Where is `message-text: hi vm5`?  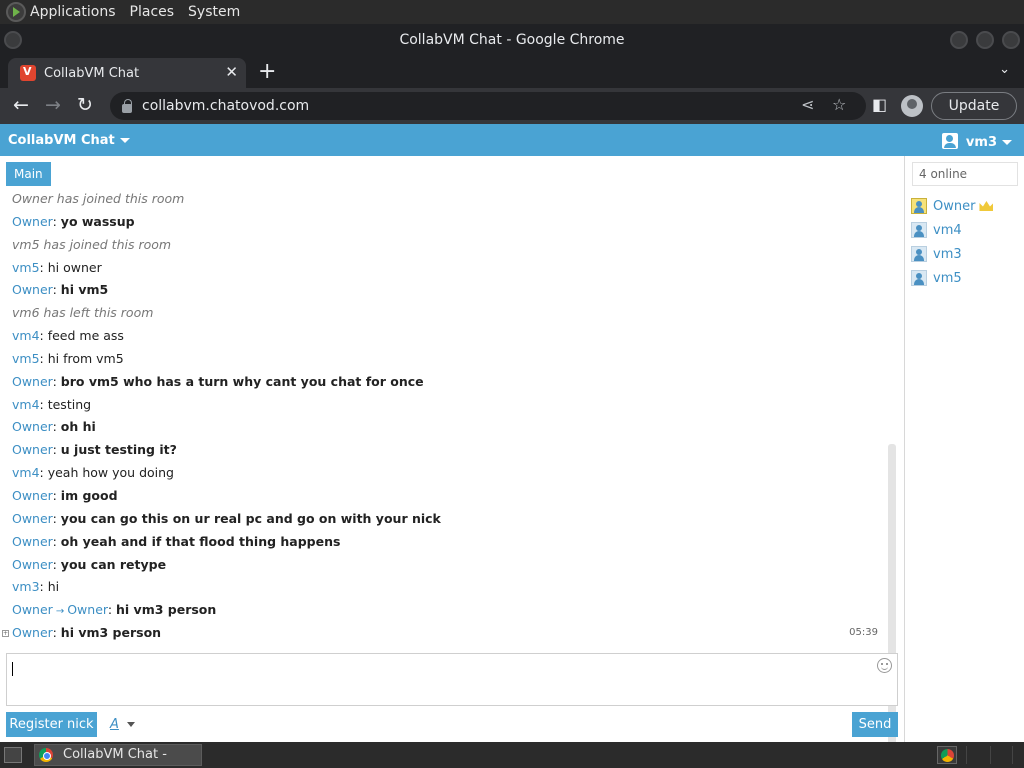
message-text: hi vm5 is located at coordinates (84, 290).